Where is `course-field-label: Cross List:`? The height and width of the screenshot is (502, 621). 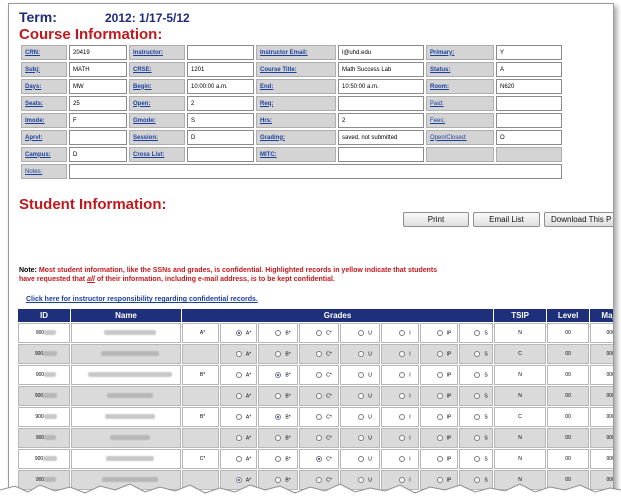 course-field-label: Cross List: is located at coordinates (157, 154).